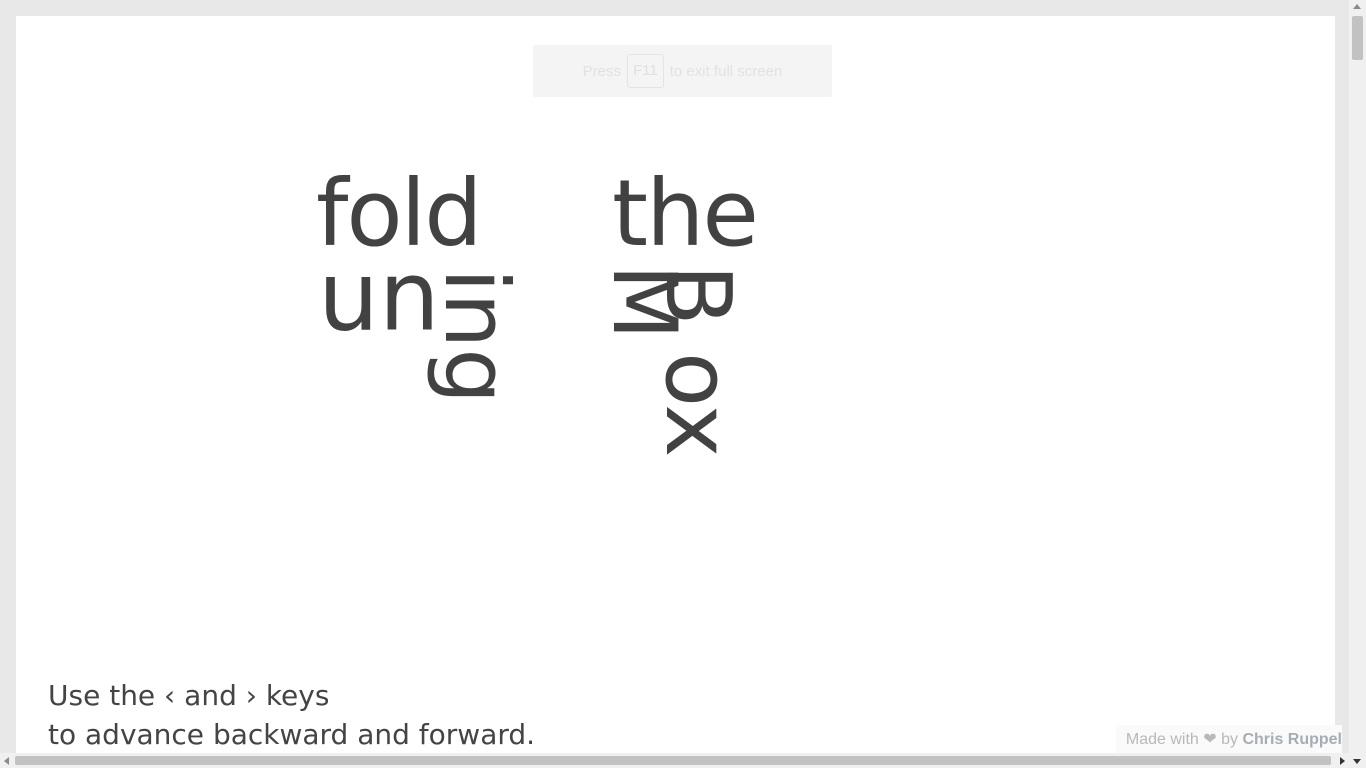 The width and height of the screenshot is (1366, 768). Describe the element at coordinates (379, 310) in the screenshot. I see `word-un-upside-down: un` at that location.